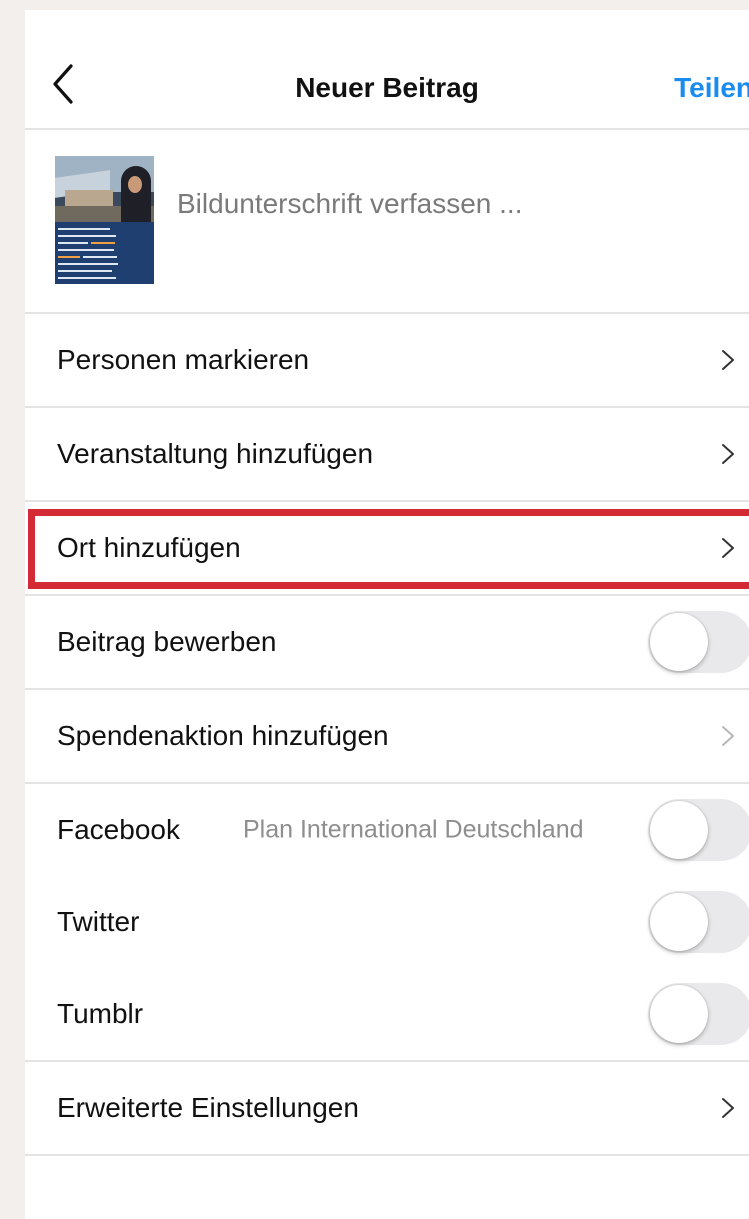 This screenshot has width=749, height=1219. What do you see at coordinates (118, 829) in the screenshot?
I see `facebook-label: Facebook` at bounding box center [118, 829].